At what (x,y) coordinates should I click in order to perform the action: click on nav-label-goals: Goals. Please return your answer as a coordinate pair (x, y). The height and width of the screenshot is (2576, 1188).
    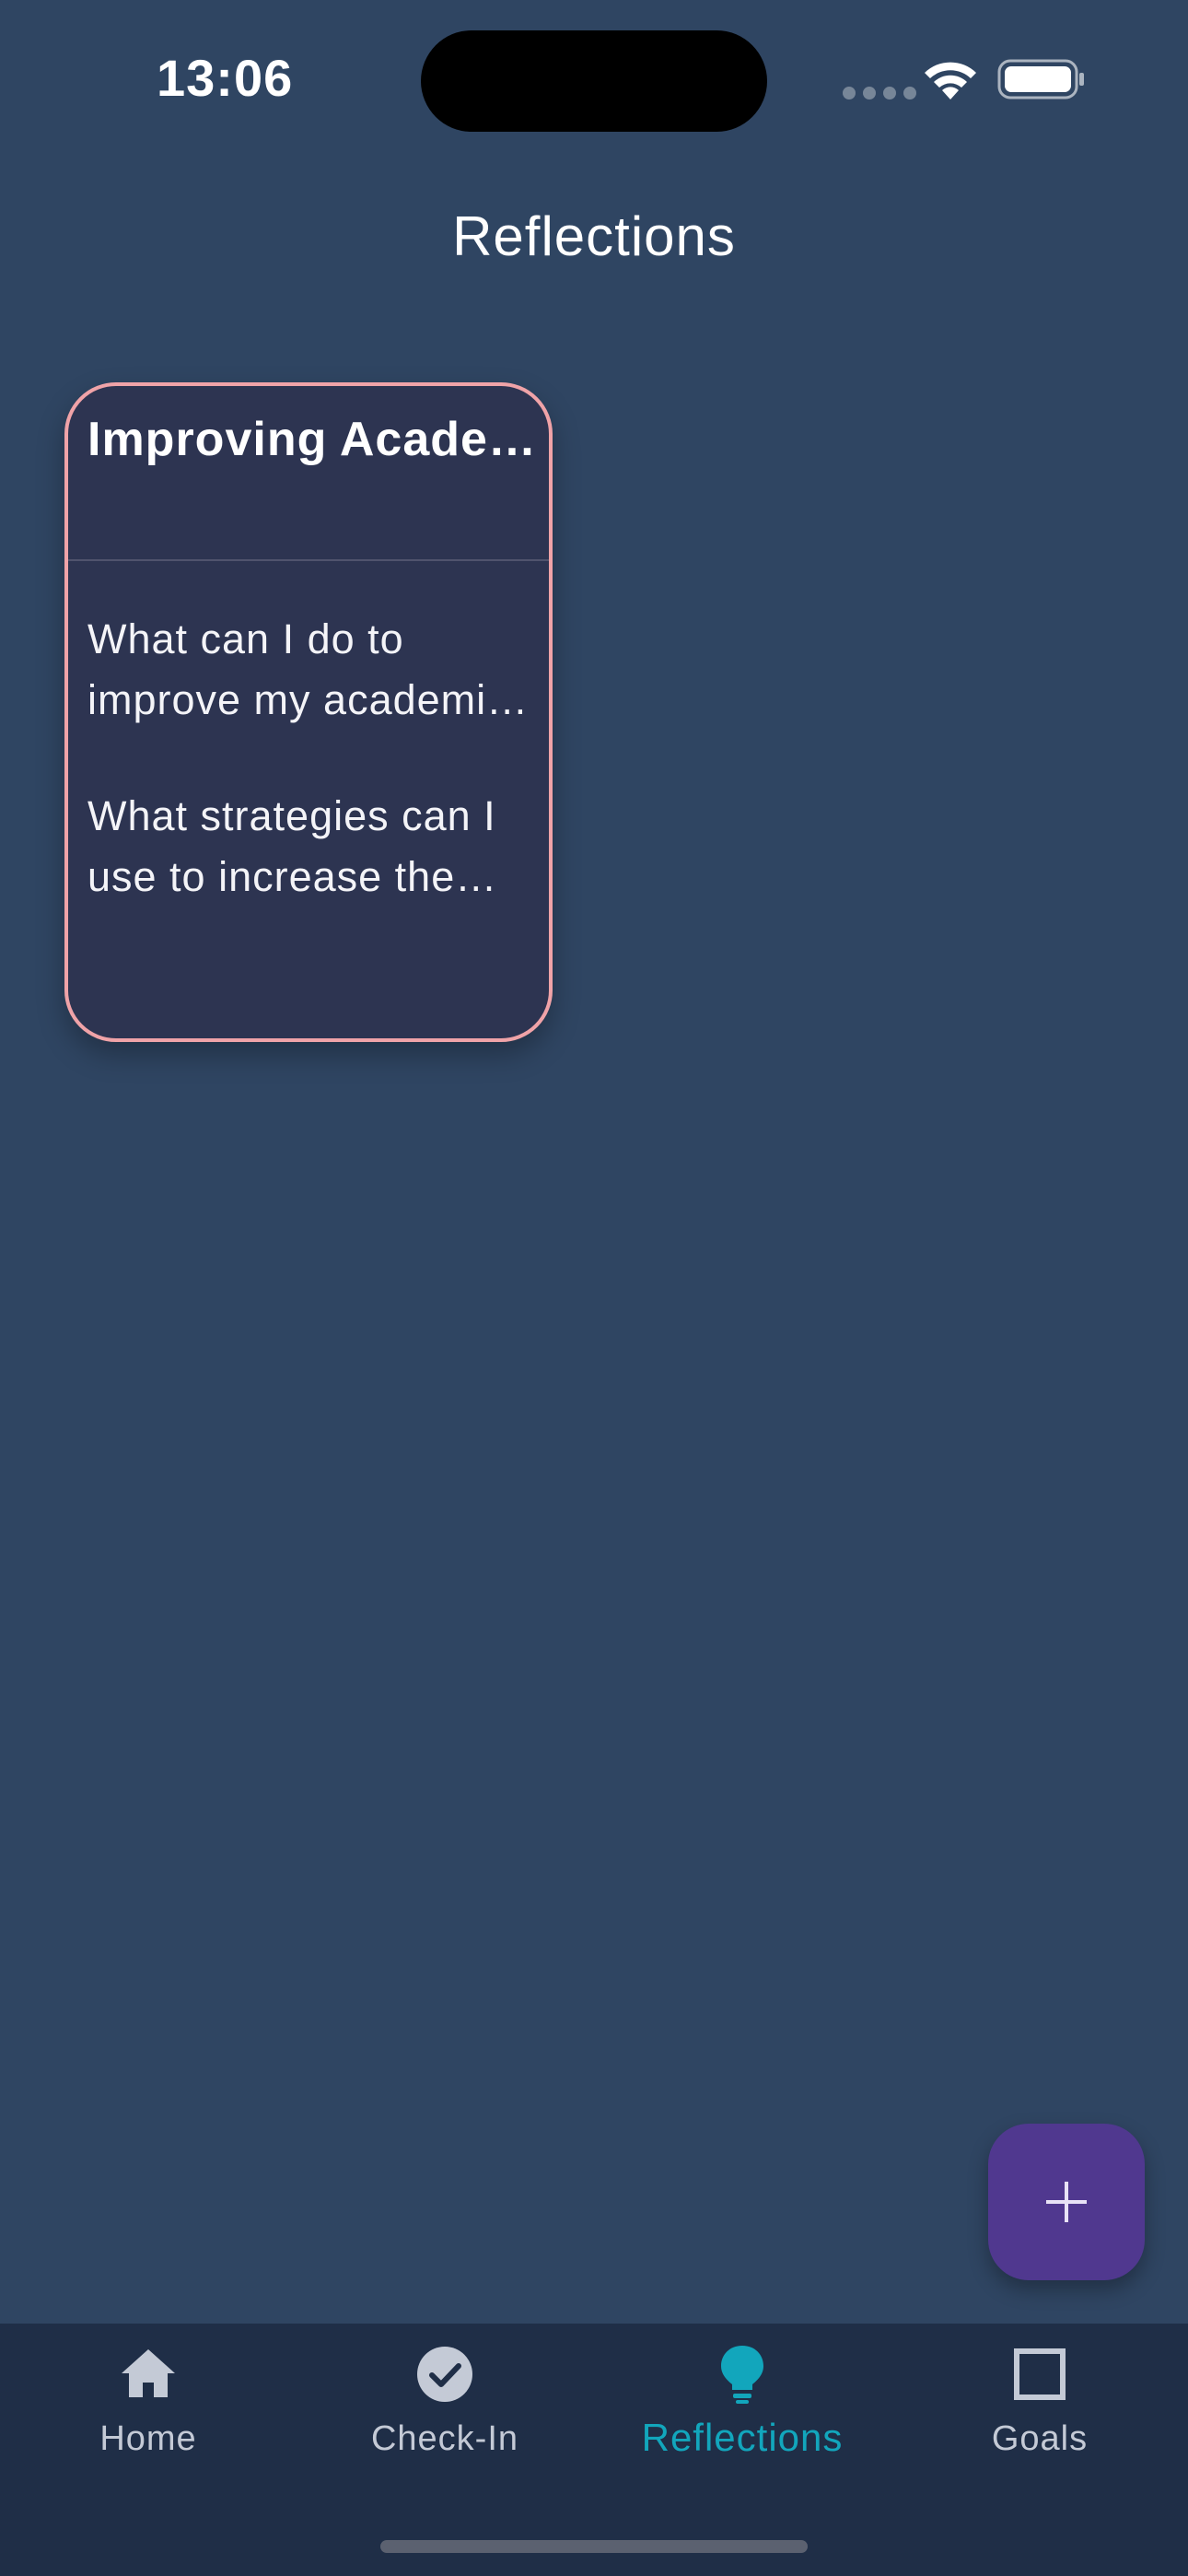
    Looking at the image, I should click on (1040, 2438).